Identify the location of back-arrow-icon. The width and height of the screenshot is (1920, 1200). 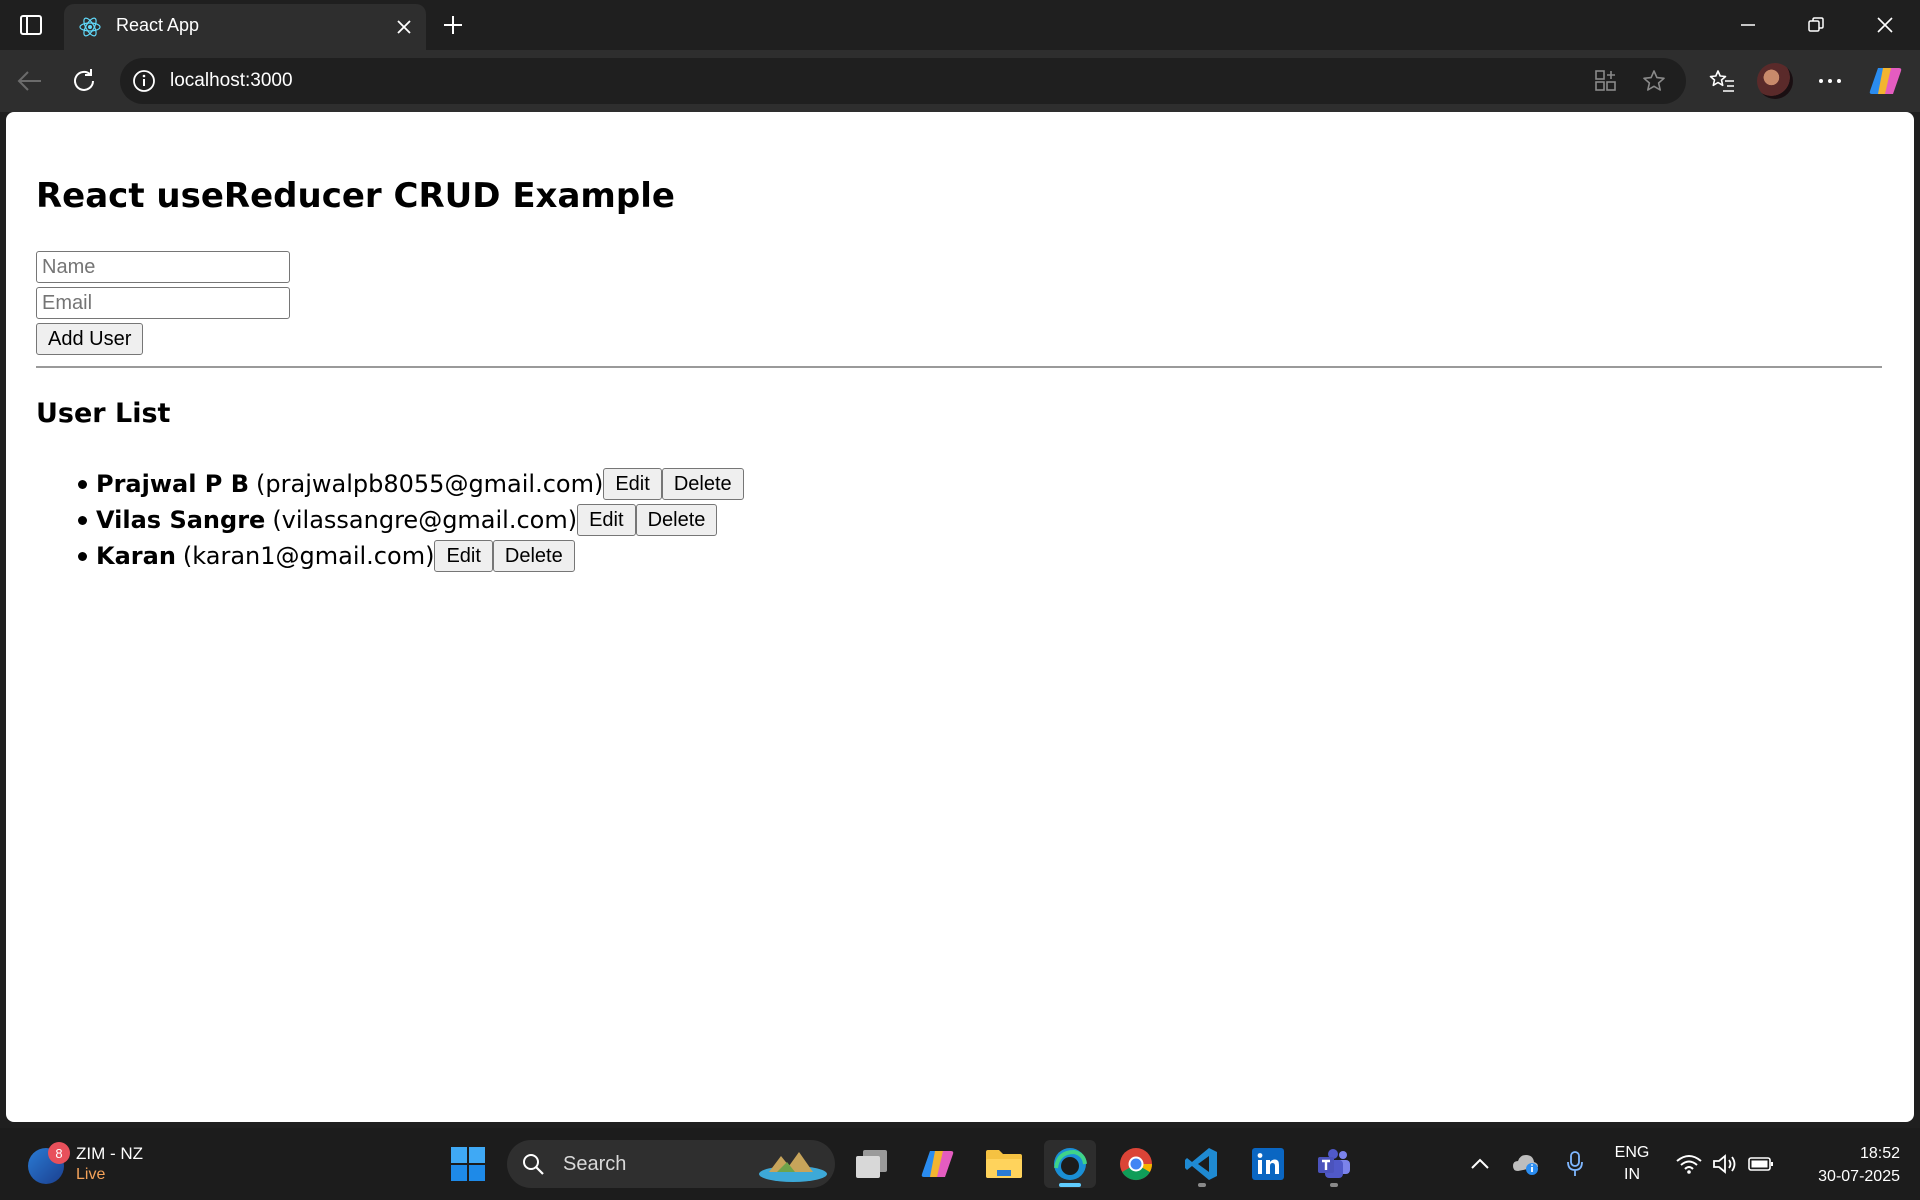
(29, 81).